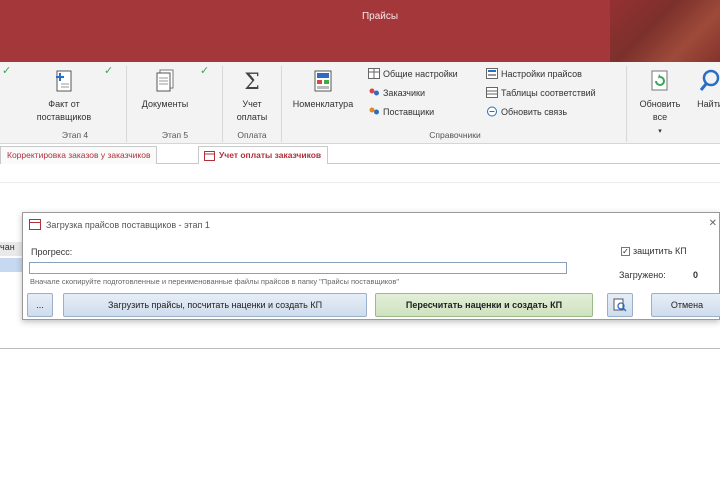 This screenshot has width=720, height=480. Describe the element at coordinates (709, 80) in the screenshot. I see `search-icon` at that location.